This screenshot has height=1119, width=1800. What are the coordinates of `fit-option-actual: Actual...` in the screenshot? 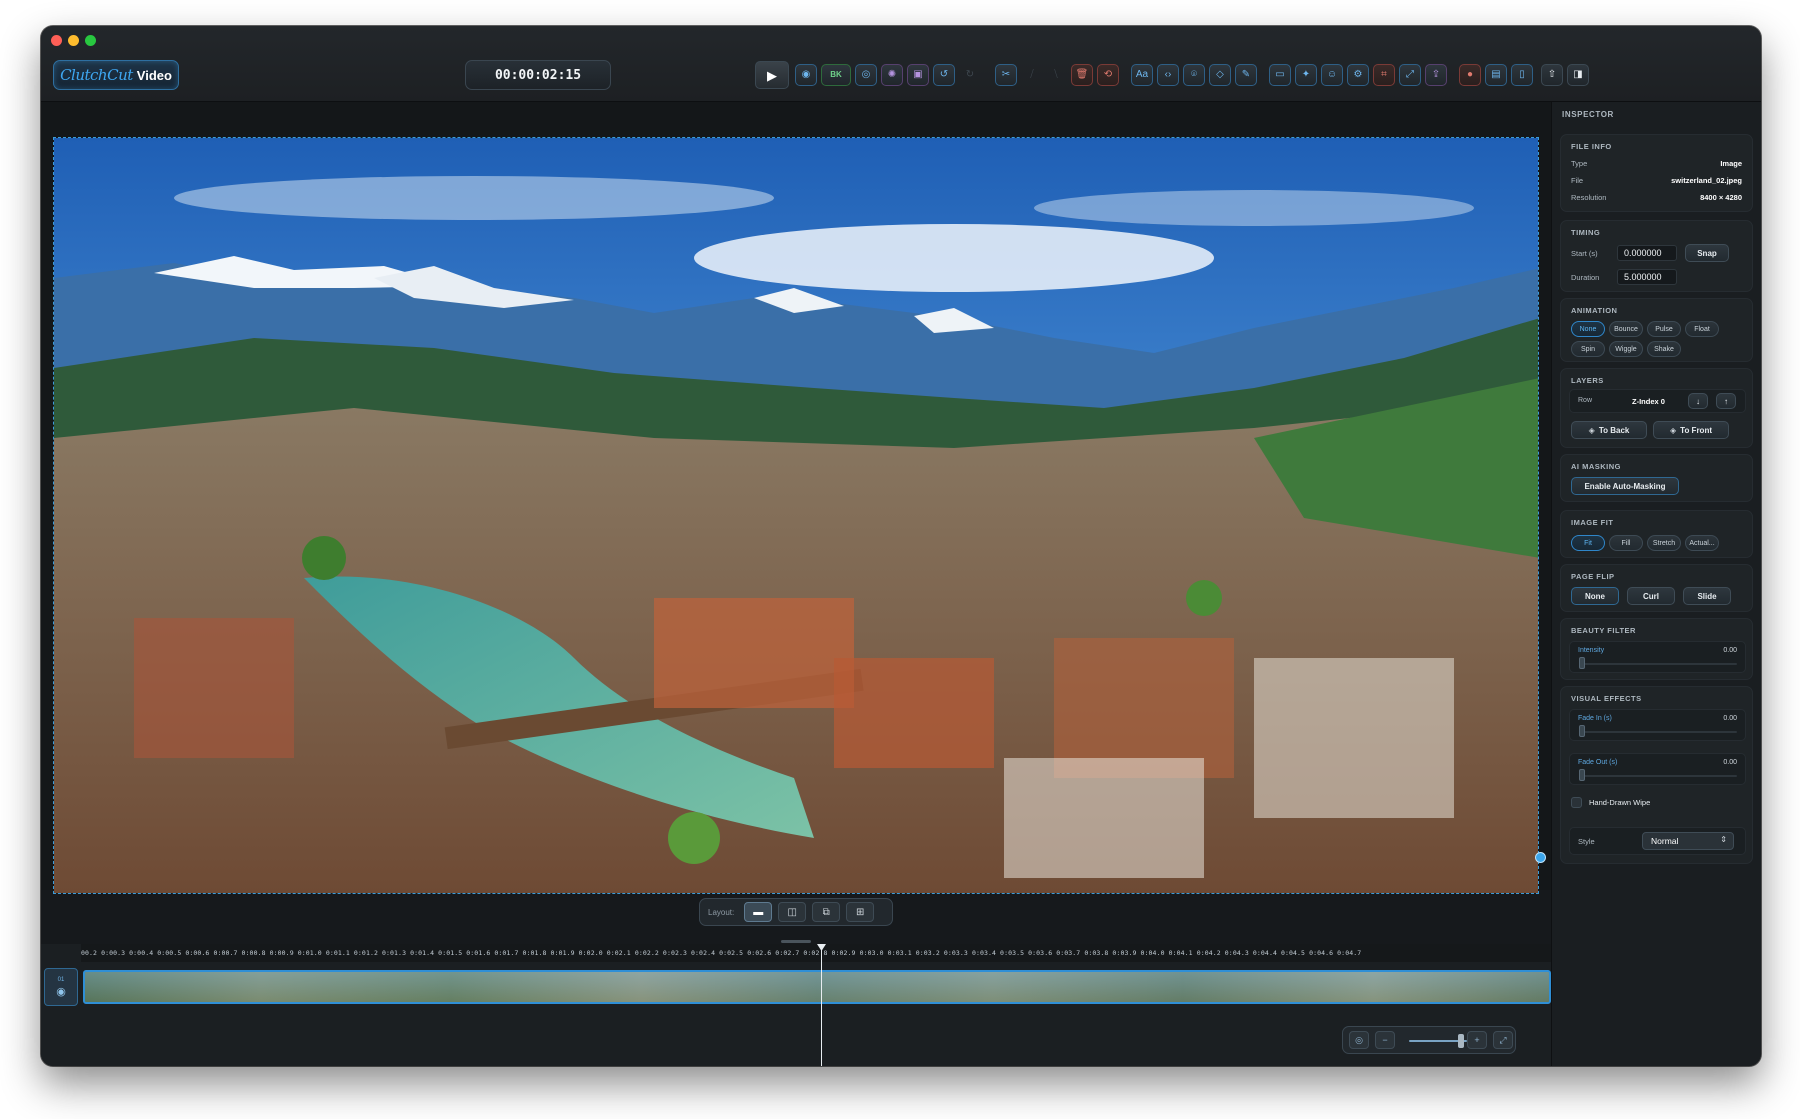 It's located at (1702, 543).